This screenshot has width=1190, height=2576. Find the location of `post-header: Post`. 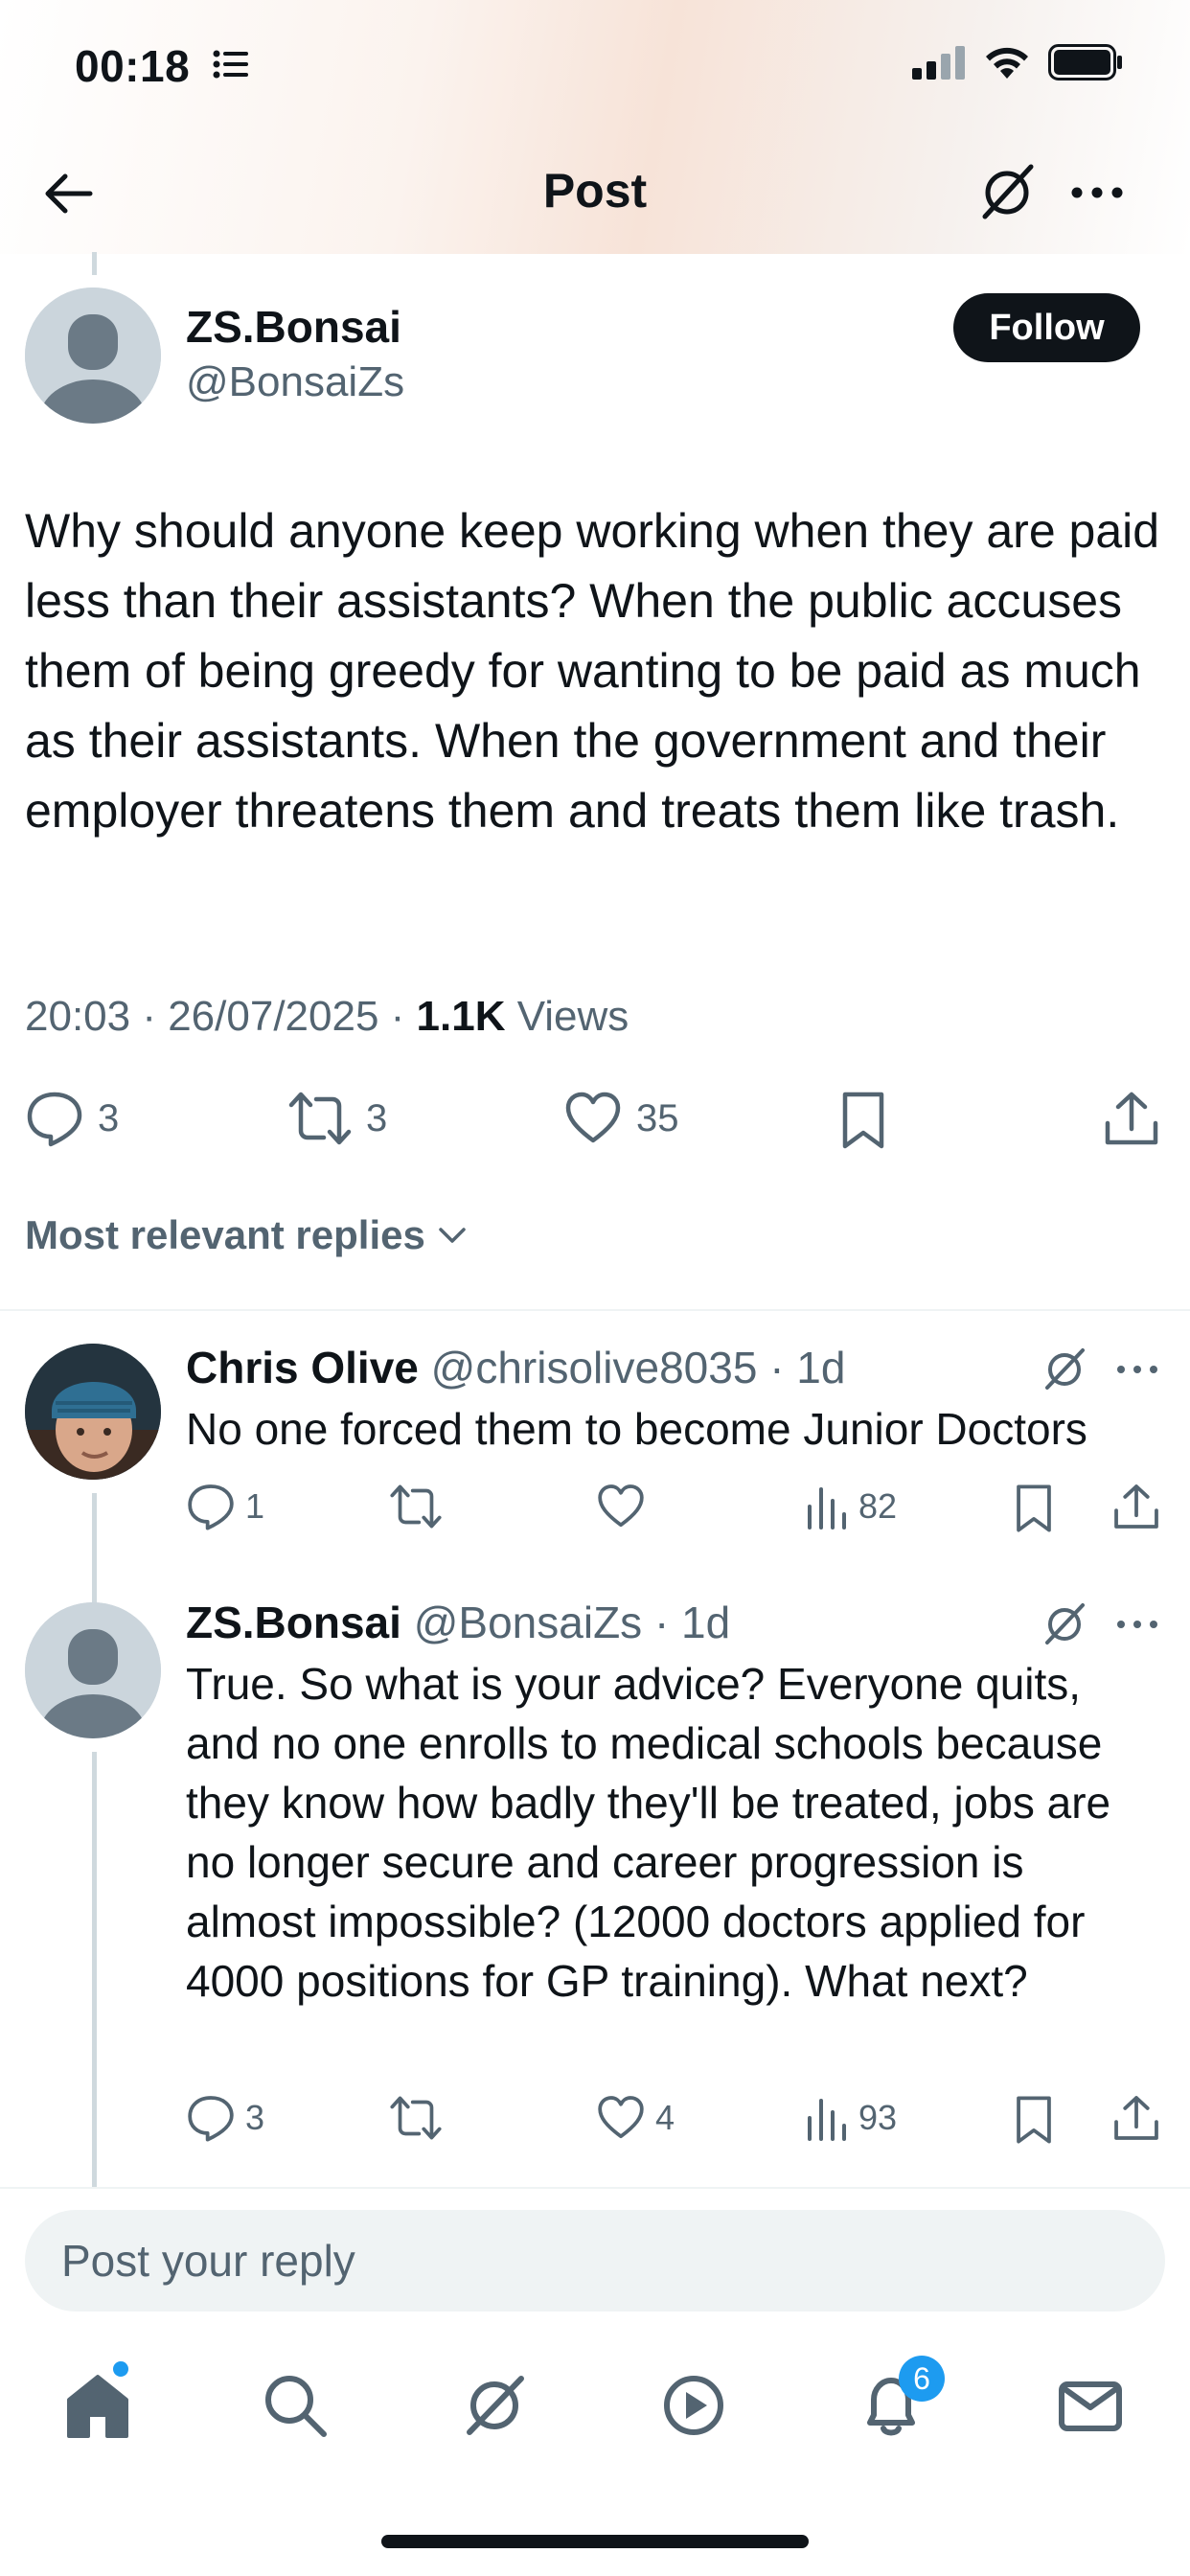

post-header: Post is located at coordinates (595, 192).